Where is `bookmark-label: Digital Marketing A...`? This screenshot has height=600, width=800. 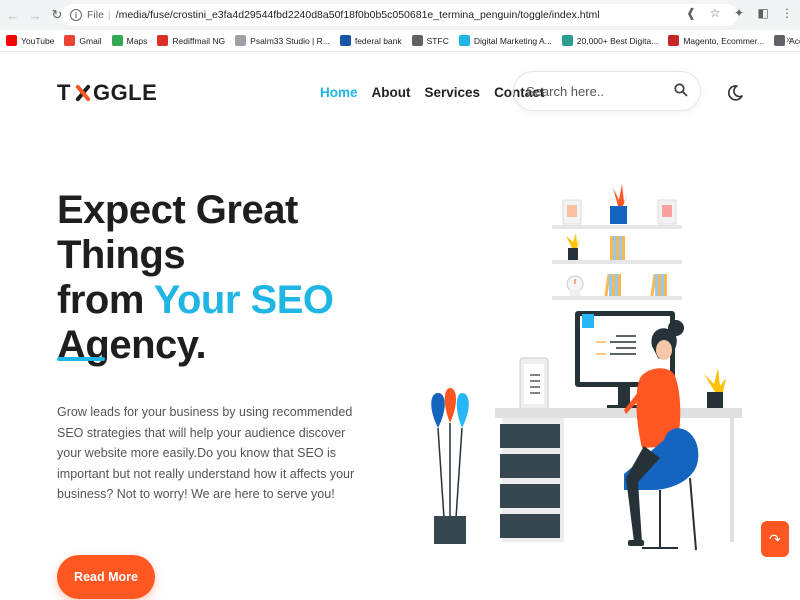
bookmark-label: Digital Marketing A... is located at coordinates (512, 40).